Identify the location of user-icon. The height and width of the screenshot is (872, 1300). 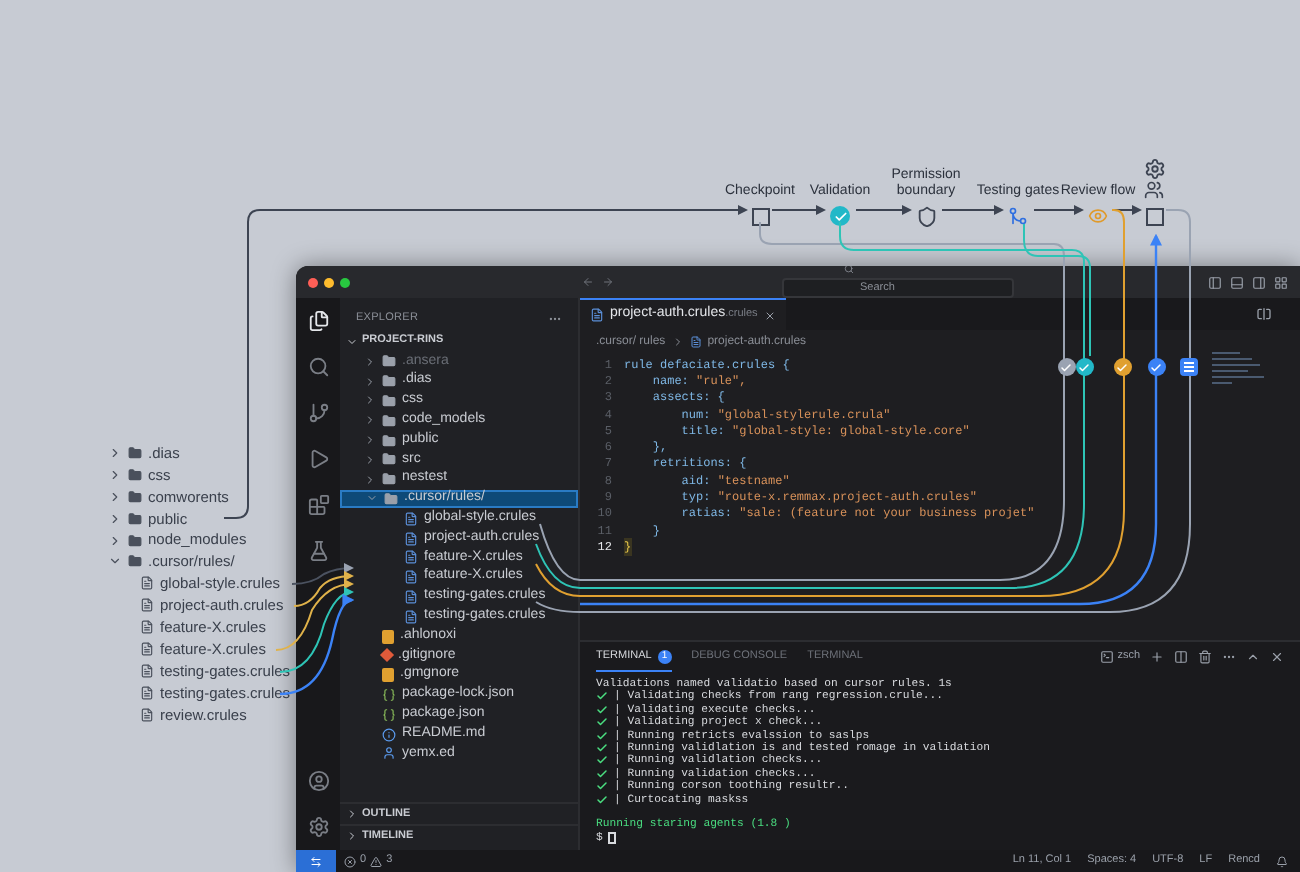
(389, 753).